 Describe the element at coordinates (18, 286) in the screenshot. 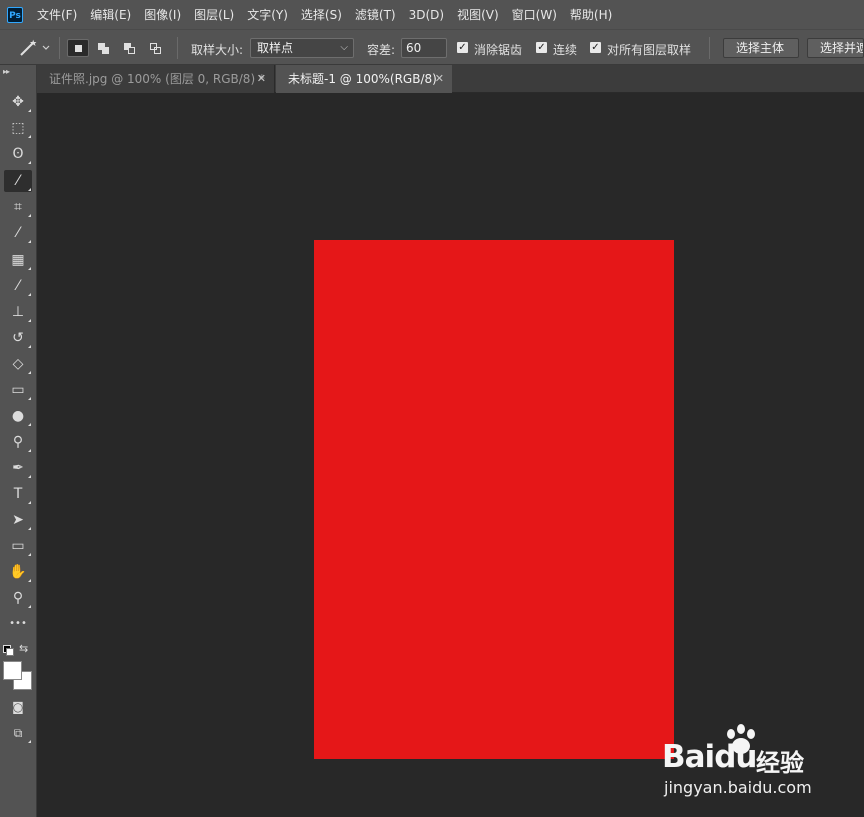

I see `brush-tool-icon: ⁄` at that location.